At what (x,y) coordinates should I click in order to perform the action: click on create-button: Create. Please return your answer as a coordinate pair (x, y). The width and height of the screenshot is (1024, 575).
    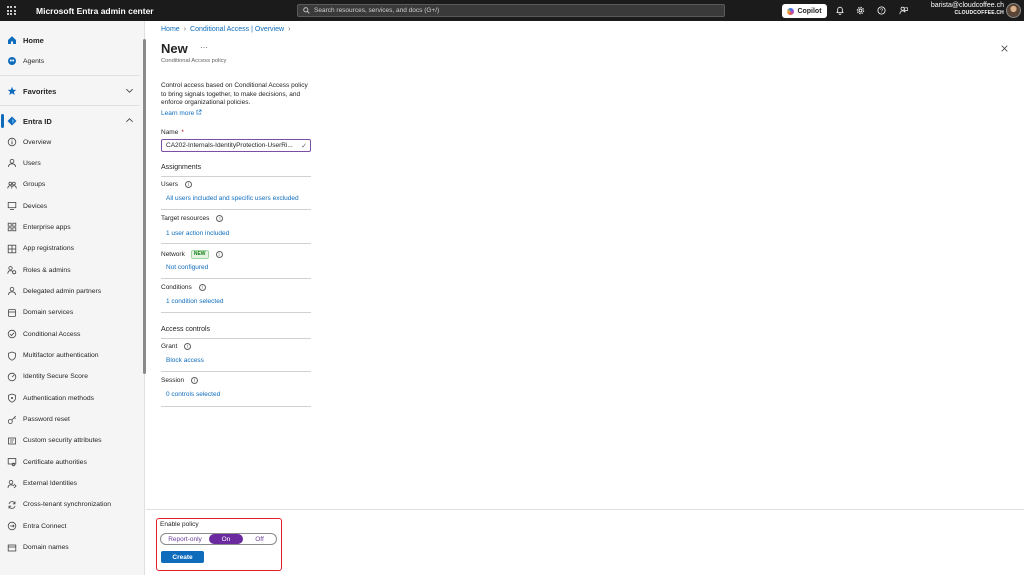
    Looking at the image, I should click on (182, 557).